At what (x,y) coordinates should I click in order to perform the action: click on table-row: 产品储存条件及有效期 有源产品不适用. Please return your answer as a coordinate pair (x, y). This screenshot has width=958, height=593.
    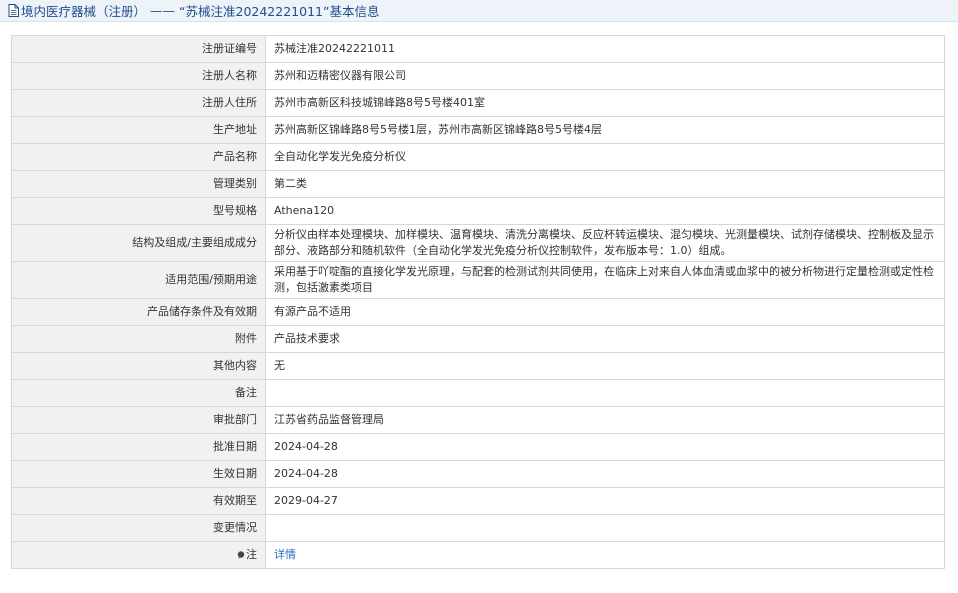
    Looking at the image, I should click on (478, 312).